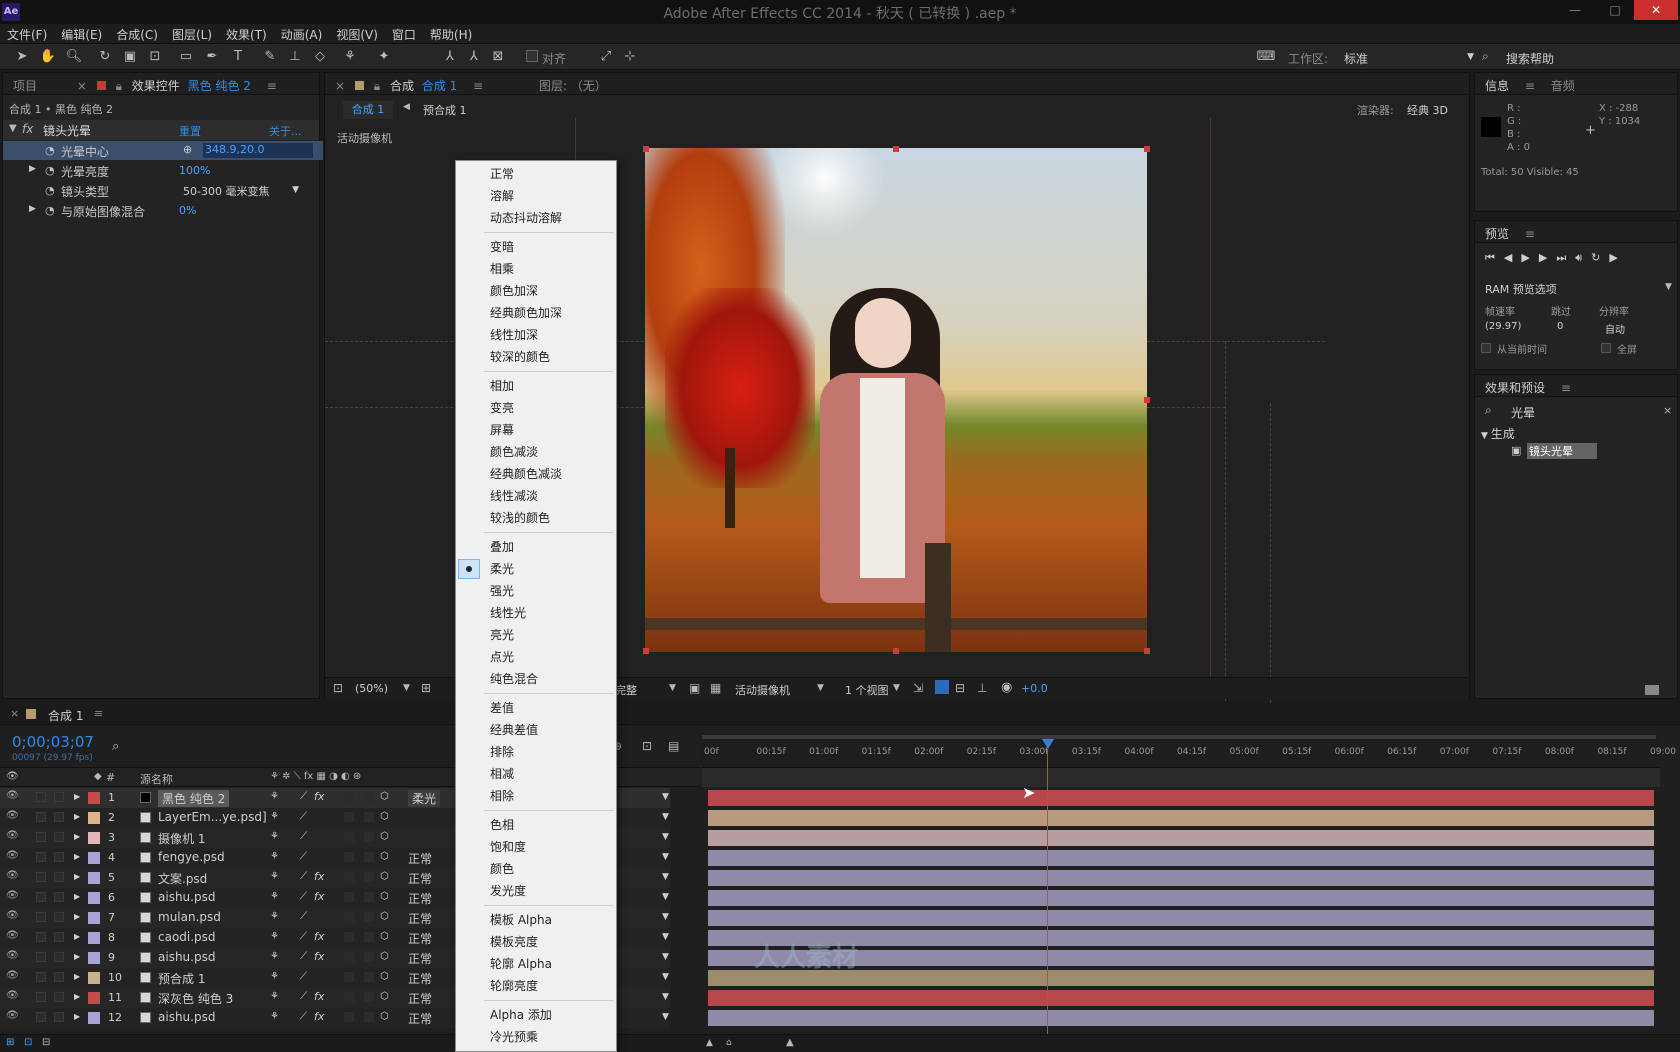 Image resolution: width=1680 pixels, height=1052 pixels. What do you see at coordinates (445, 110) in the screenshot?
I see `comp-breadcrumb-2: 预合成 1` at bounding box center [445, 110].